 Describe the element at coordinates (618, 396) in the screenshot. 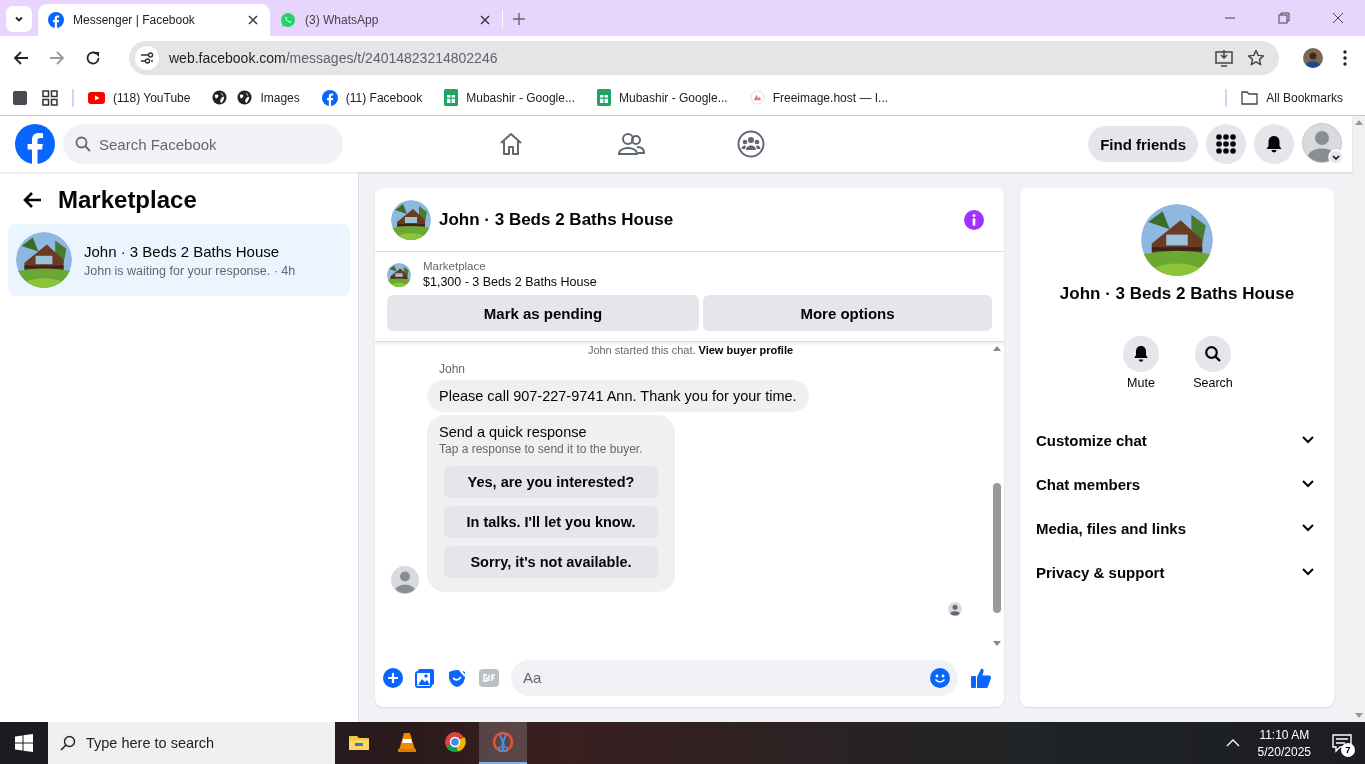

I see `message-bubble: Please call 907-227-9741 Ann. Thank you for your time.` at that location.